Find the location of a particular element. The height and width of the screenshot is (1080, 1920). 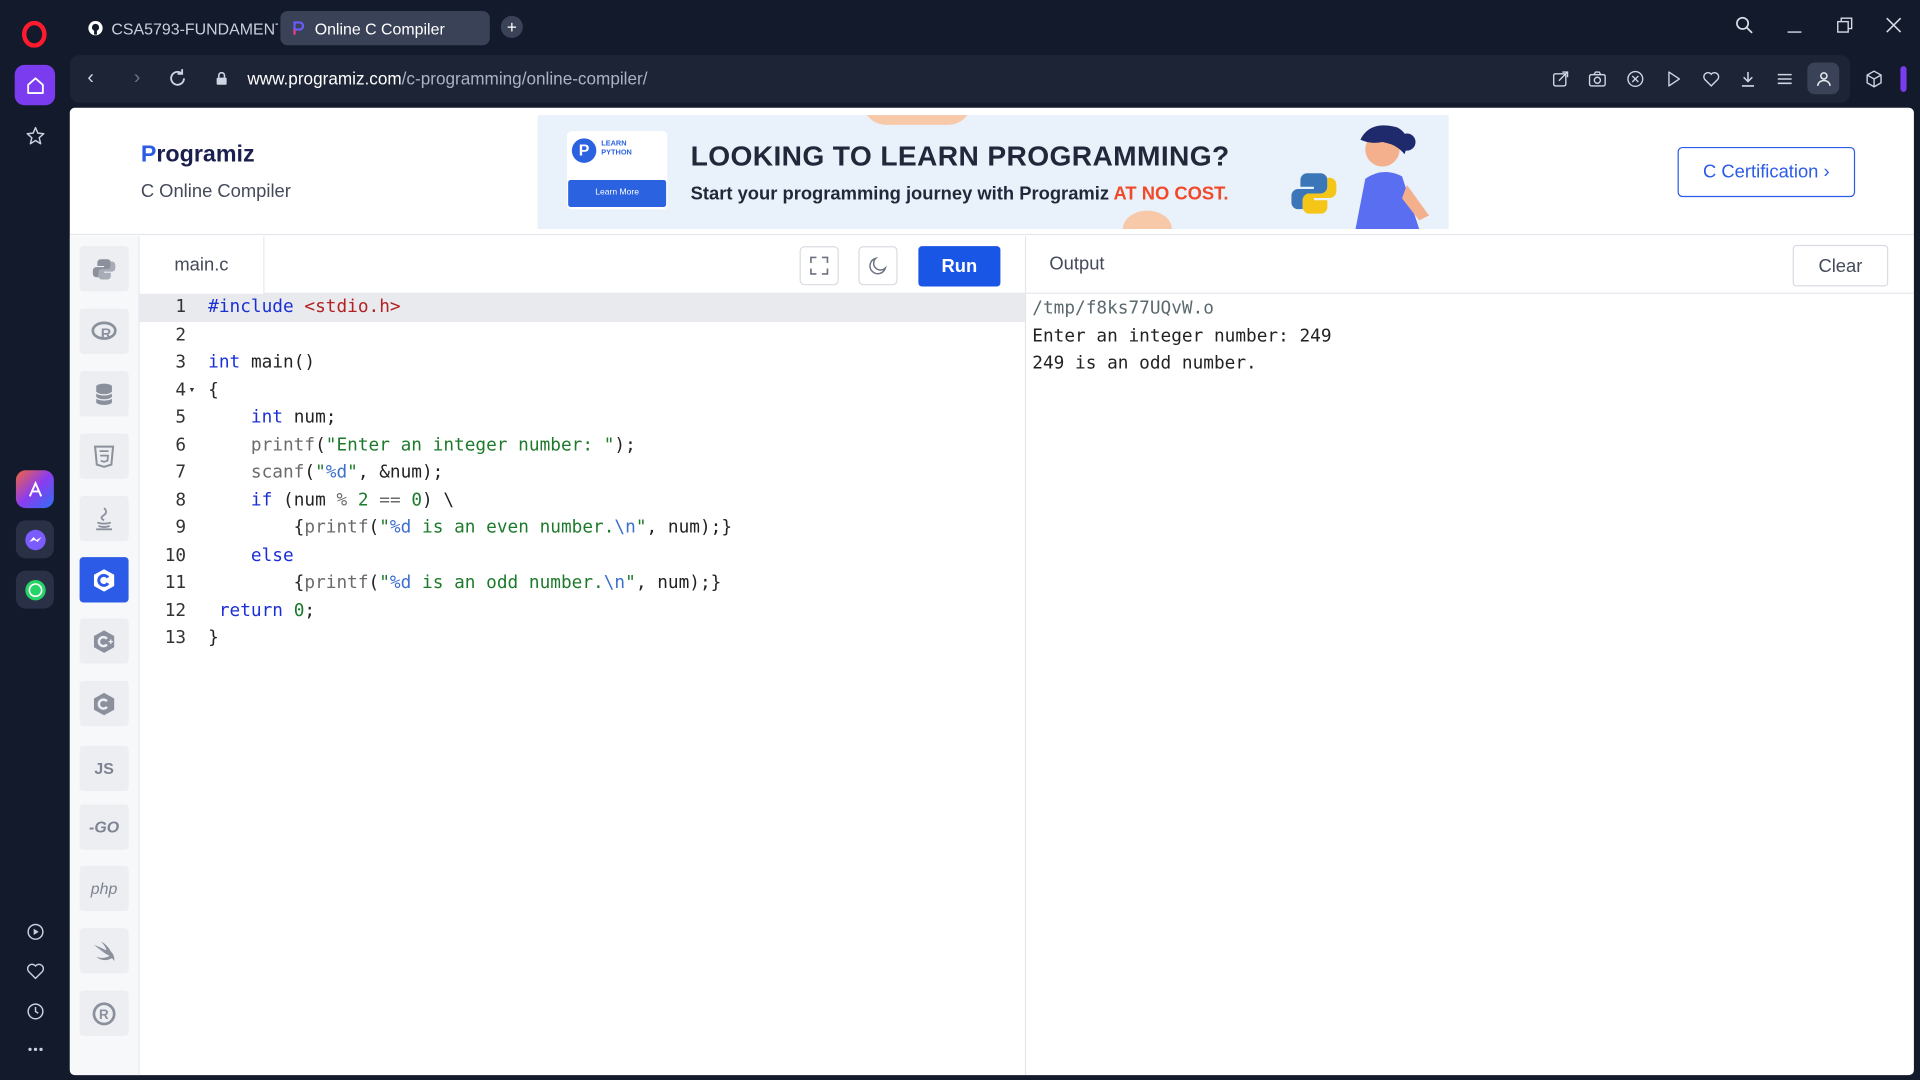

banner-subtitle-highlight: AT NO COST. is located at coordinates (1171, 194).